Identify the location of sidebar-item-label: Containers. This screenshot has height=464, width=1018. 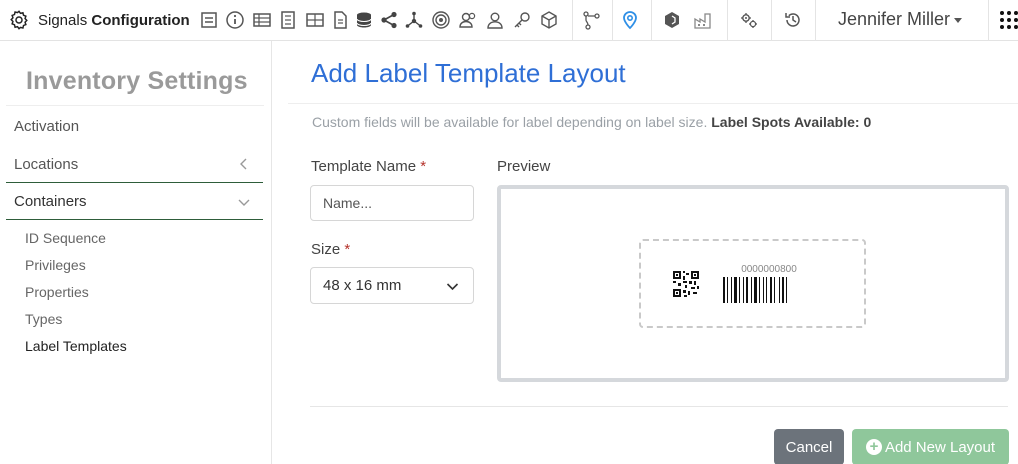
(50, 201).